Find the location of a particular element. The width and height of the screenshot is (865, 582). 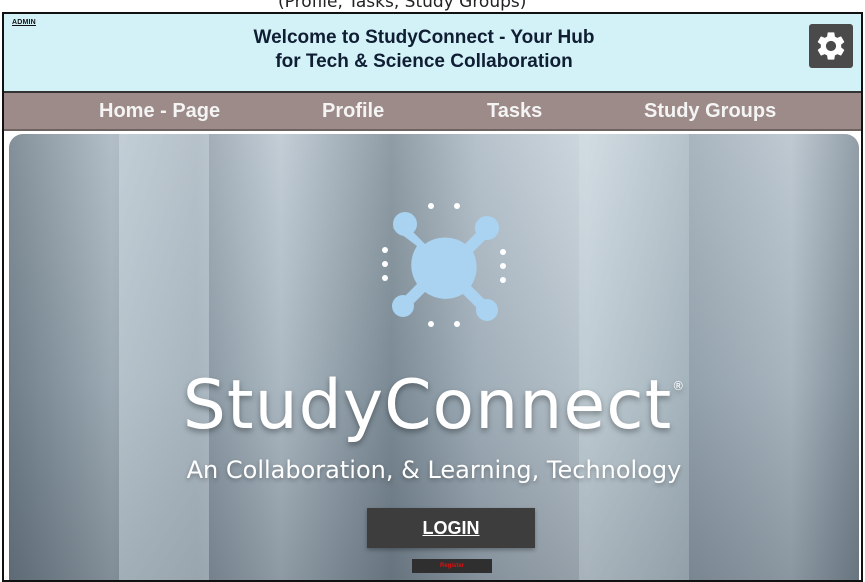

registered-mark: ® is located at coordinates (679, 386).